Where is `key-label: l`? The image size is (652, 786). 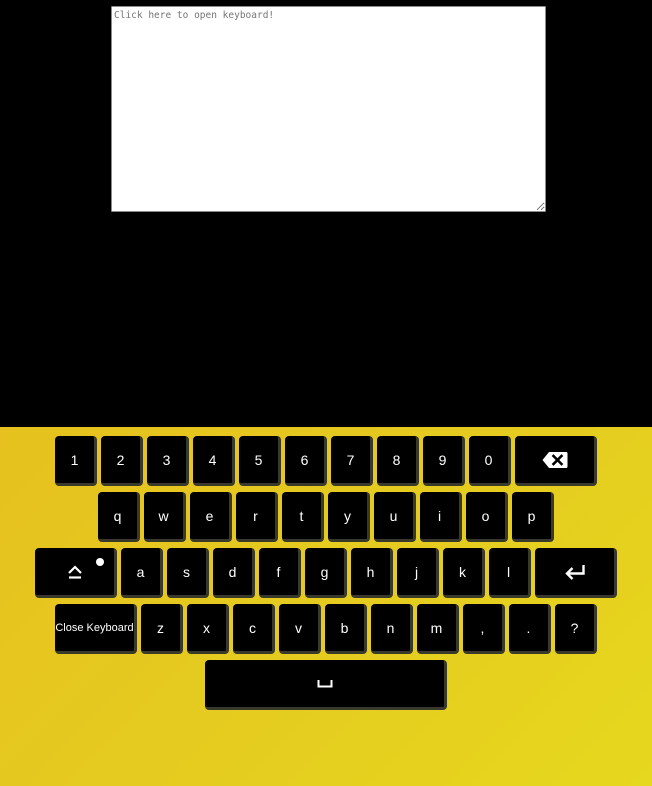 key-label: l is located at coordinates (508, 571).